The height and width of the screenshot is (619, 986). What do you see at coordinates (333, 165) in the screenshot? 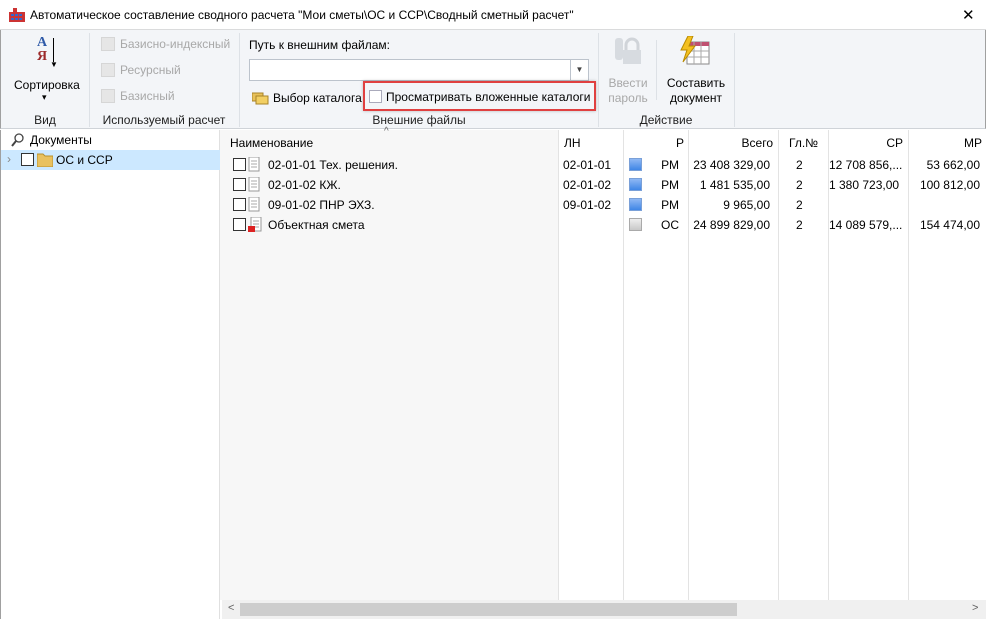
I see `row-name: 02-01-01 Тех. решения.` at bounding box center [333, 165].